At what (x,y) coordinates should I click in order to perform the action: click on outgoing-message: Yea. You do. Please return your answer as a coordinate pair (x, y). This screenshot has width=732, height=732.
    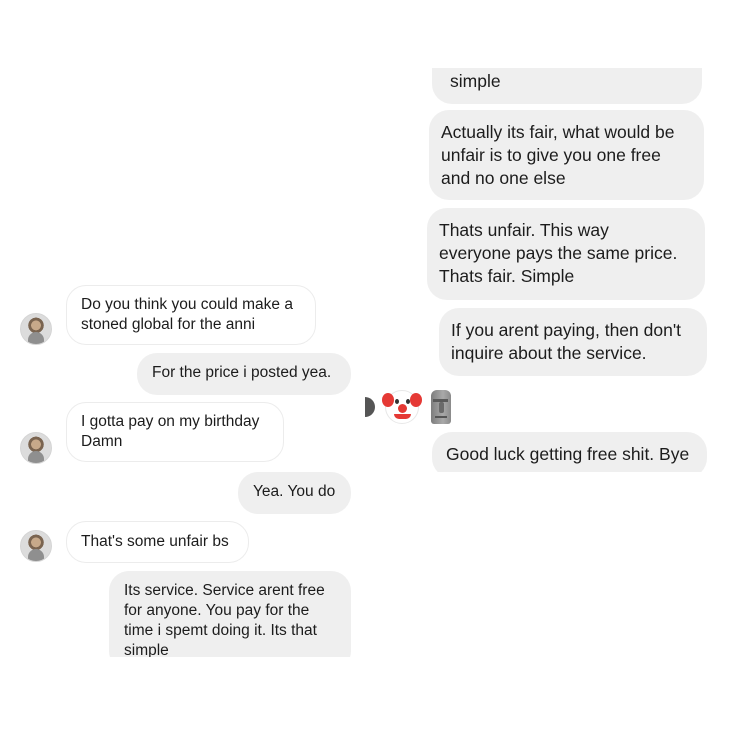
    Looking at the image, I should click on (294, 493).